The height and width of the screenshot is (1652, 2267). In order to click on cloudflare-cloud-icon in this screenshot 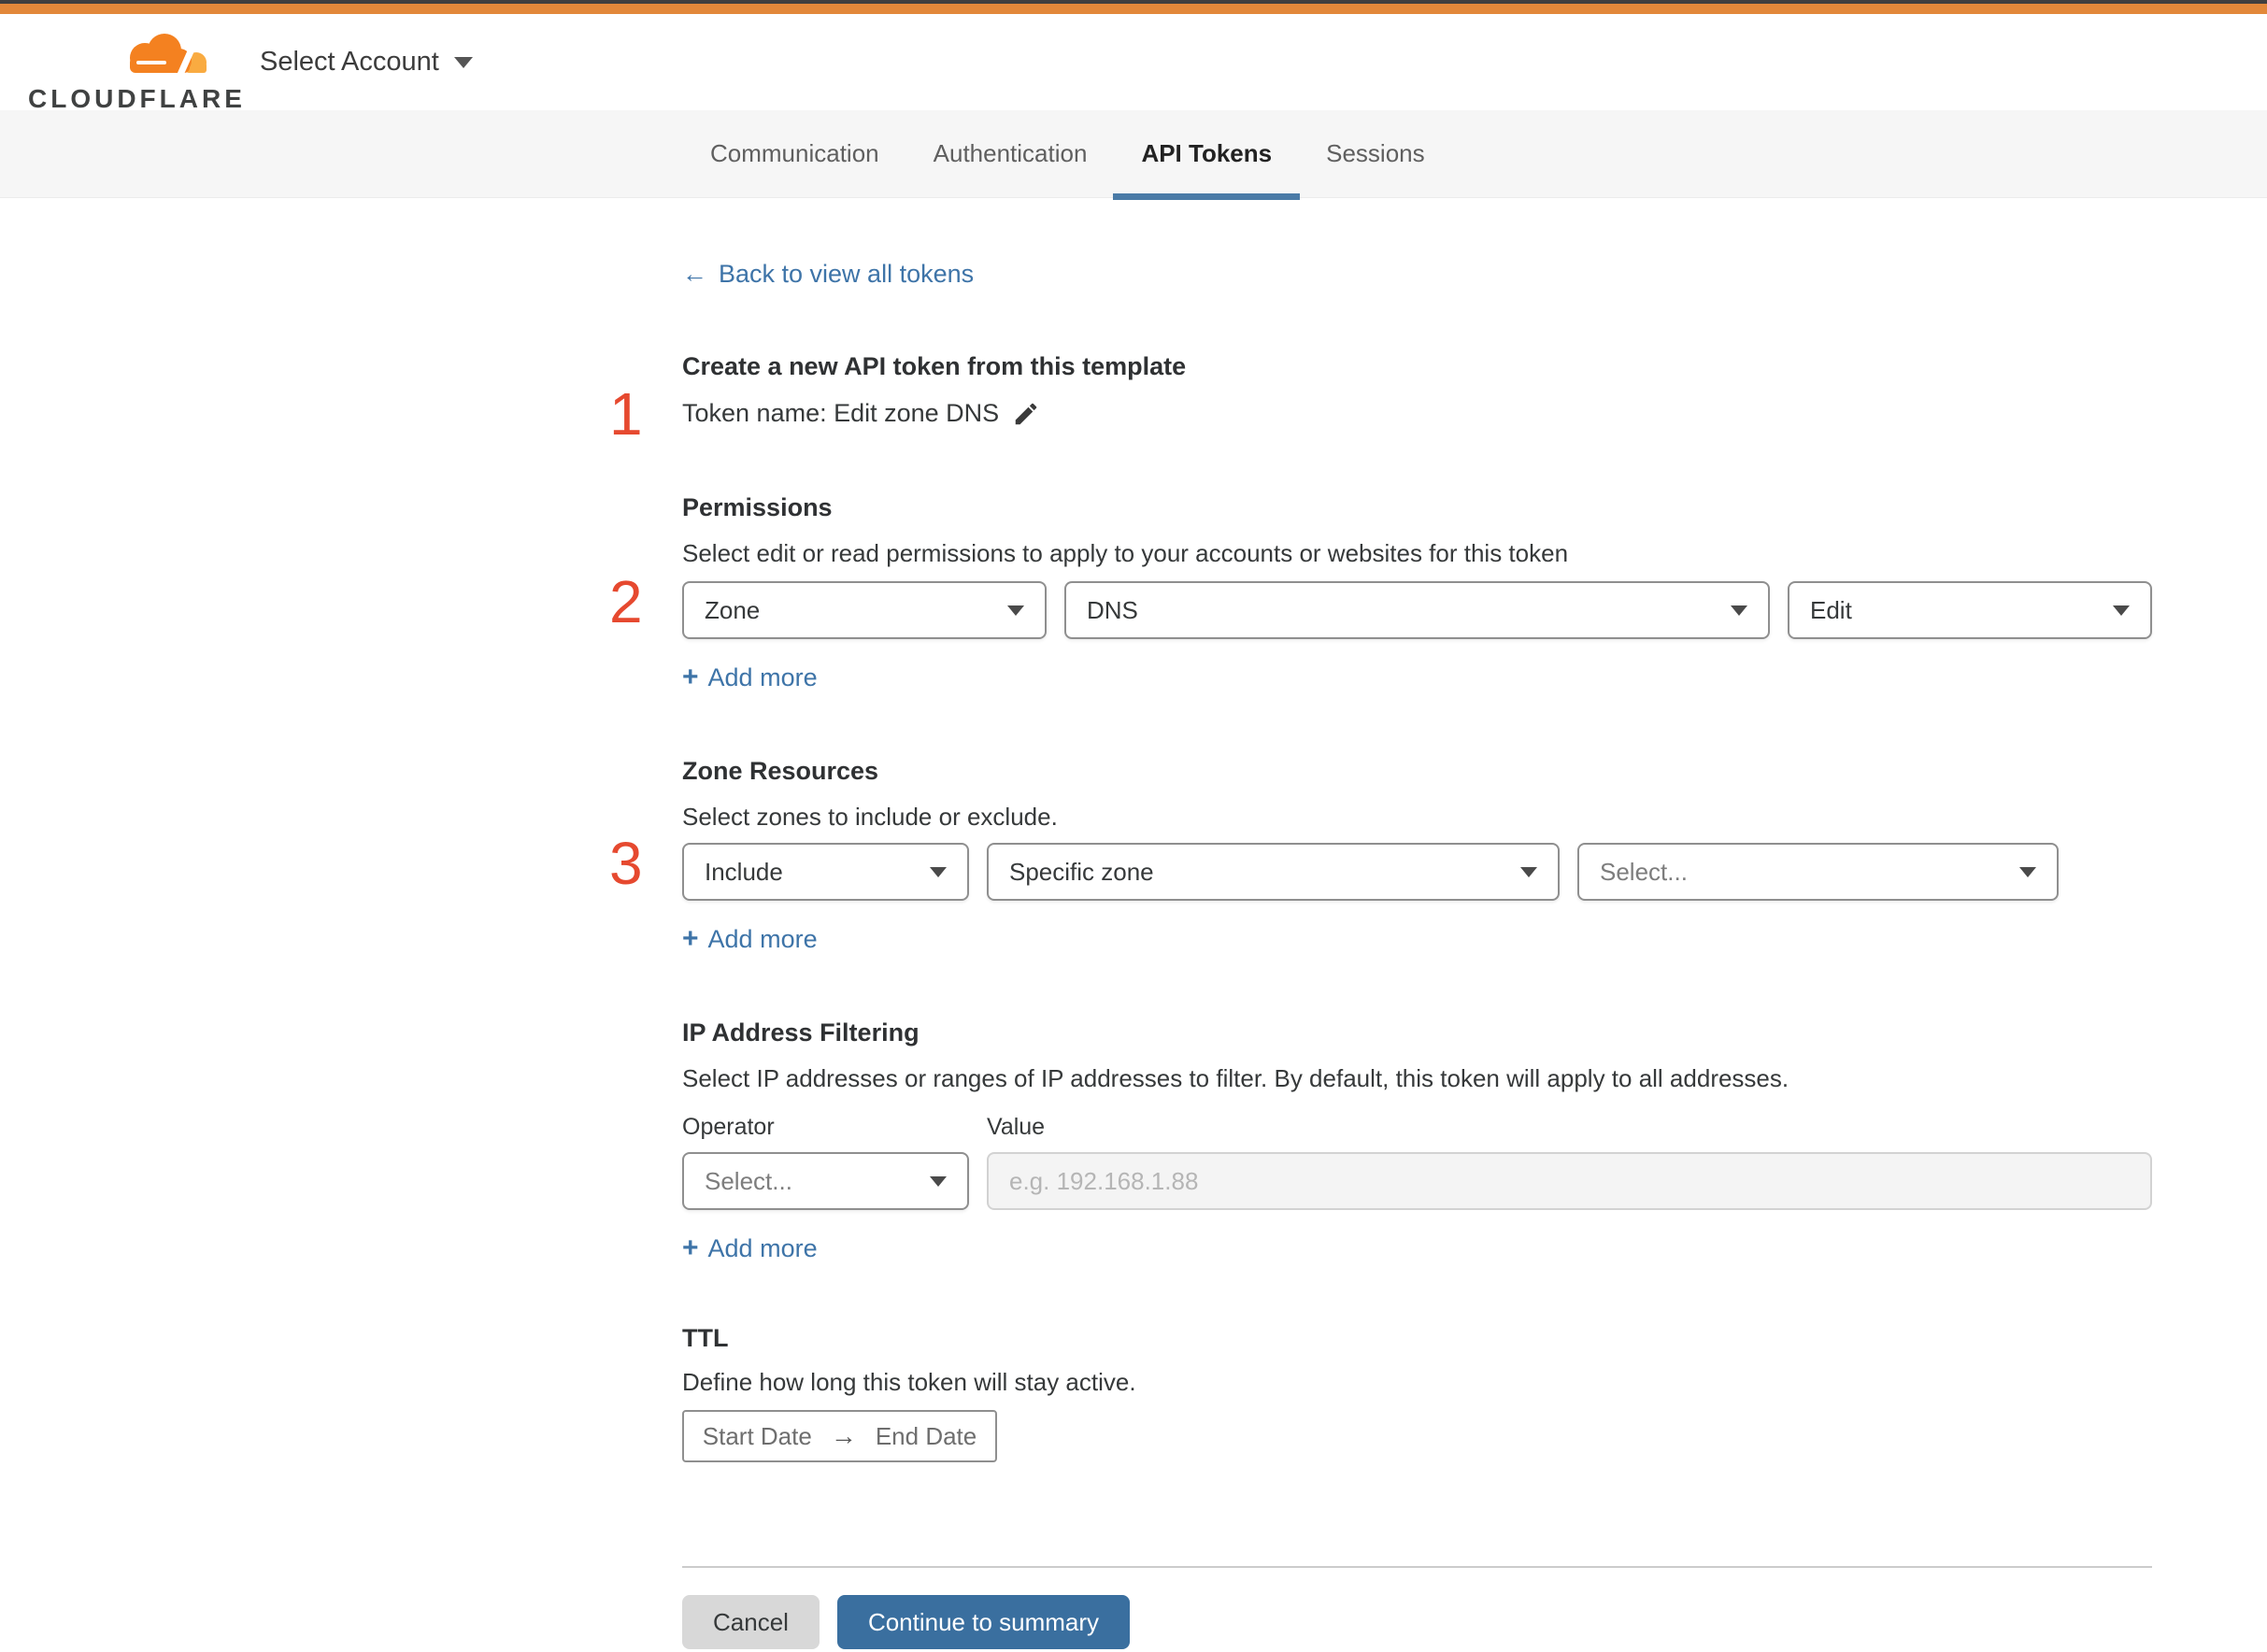, I will do `click(169, 58)`.